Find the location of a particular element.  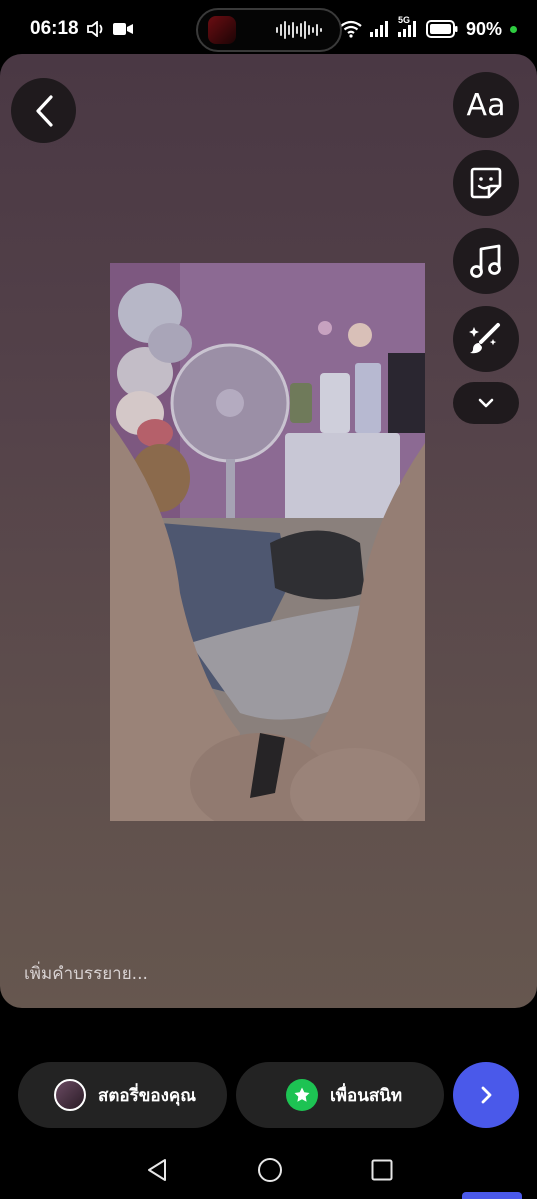

privacy-indicator-dot is located at coordinates (513, 29).